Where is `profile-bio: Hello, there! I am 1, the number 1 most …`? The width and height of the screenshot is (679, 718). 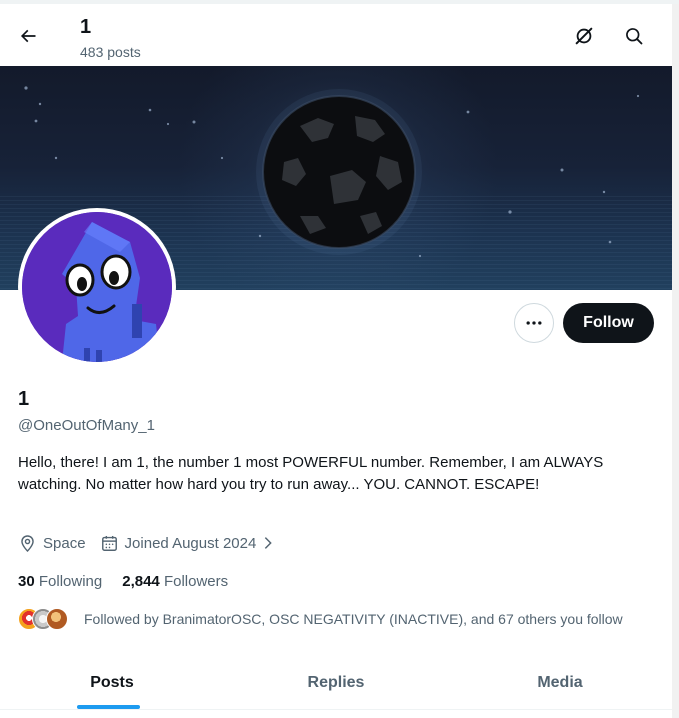
profile-bio: Hello, there! I am 1, the number 1 most … is located at coordinates (311, 473).